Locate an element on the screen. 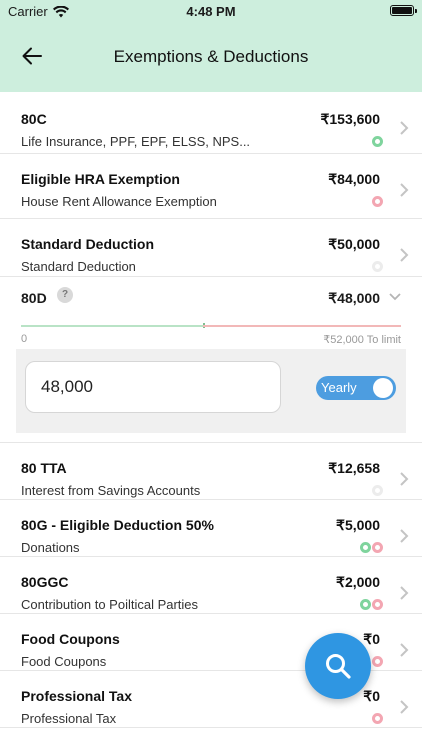 The height and width of the screenshot is (750, 422). limit-progress: 0 ₹52,000 To limit is located at coordinates (211, 334).